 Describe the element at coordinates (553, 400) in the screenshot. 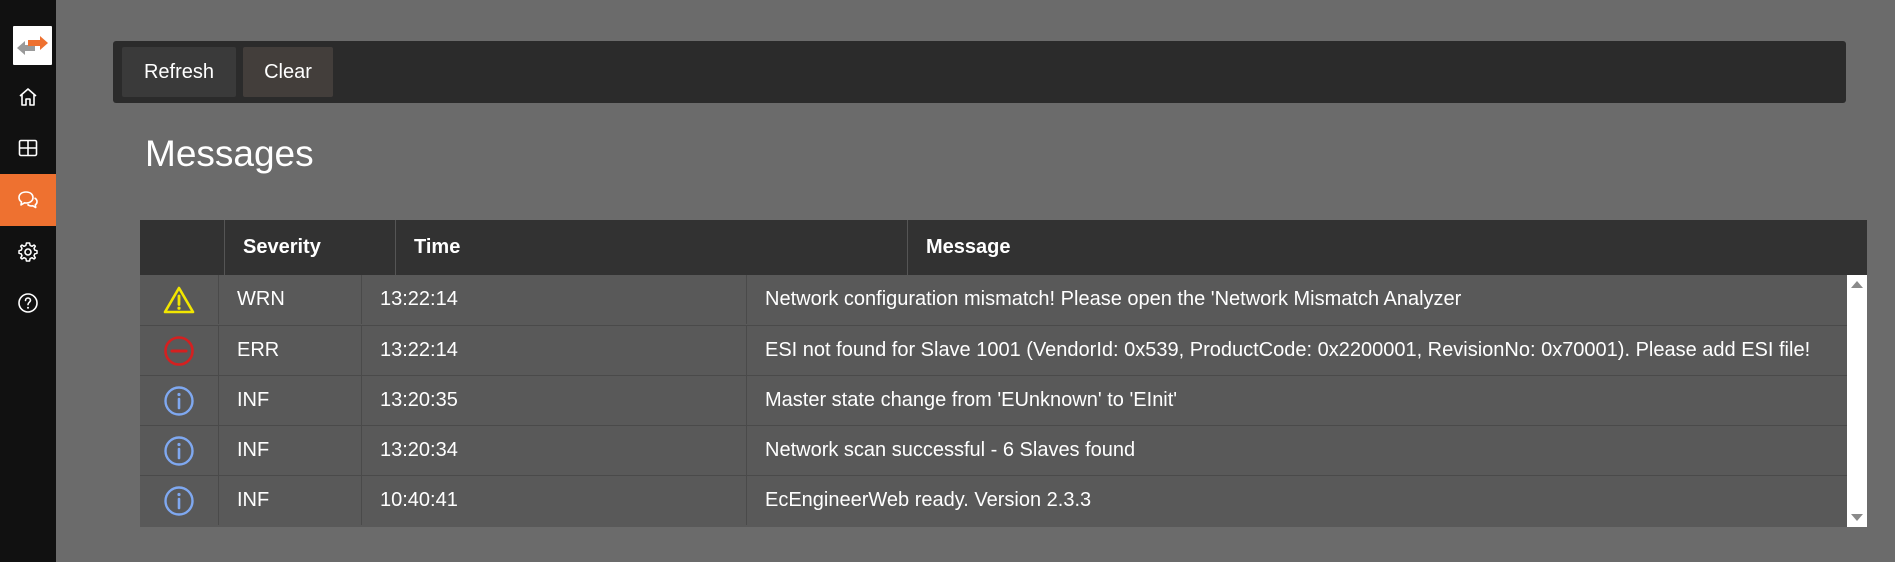

I see `time-cell: 13:20:35` at that location.